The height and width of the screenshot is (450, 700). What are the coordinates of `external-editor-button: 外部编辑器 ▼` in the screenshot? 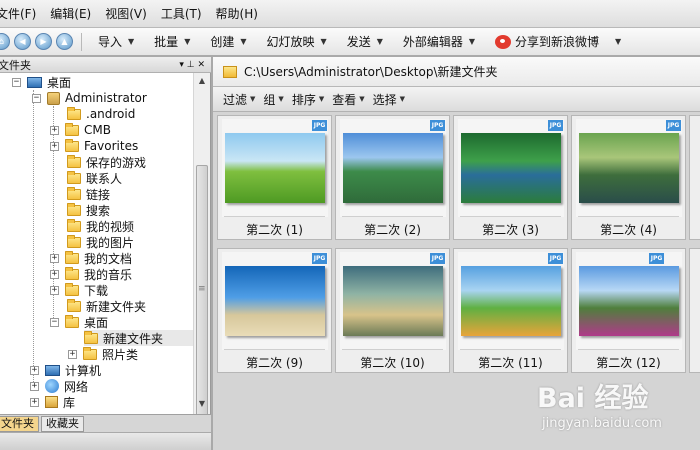 It's located at (439, 41).